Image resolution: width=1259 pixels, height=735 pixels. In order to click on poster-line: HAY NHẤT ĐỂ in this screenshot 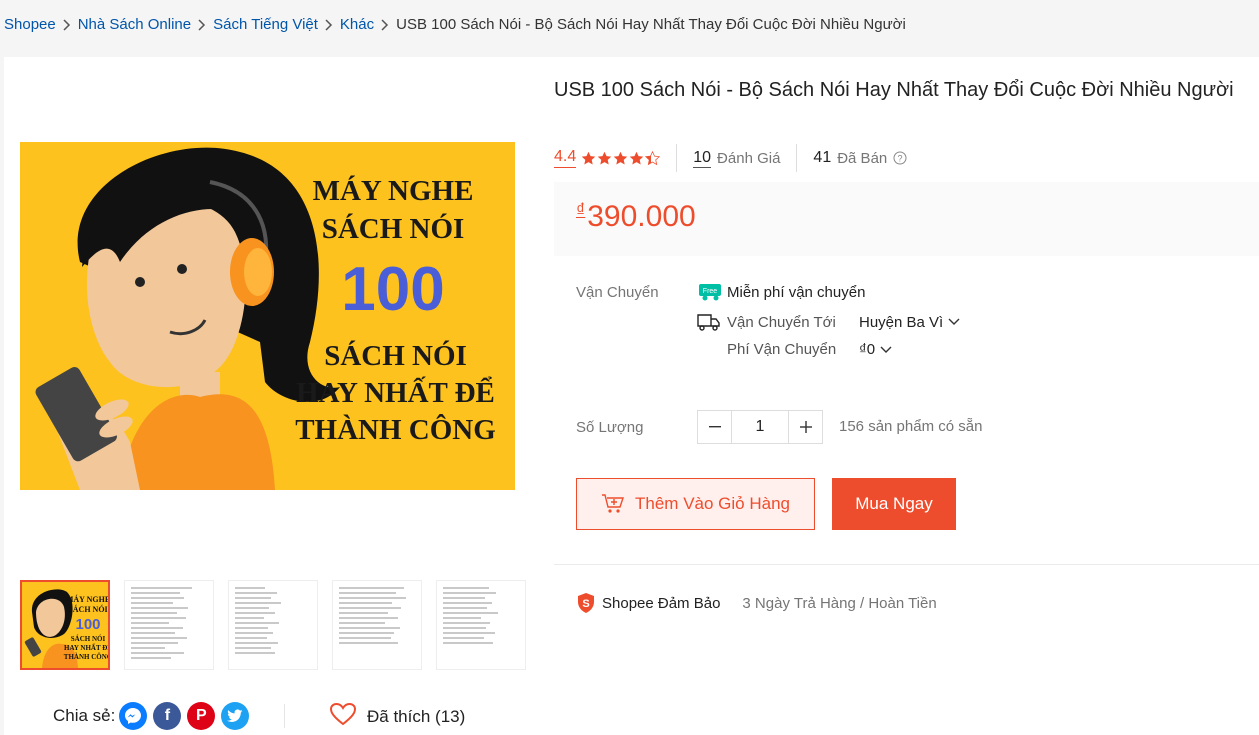, I will do `click(395, 393)`.